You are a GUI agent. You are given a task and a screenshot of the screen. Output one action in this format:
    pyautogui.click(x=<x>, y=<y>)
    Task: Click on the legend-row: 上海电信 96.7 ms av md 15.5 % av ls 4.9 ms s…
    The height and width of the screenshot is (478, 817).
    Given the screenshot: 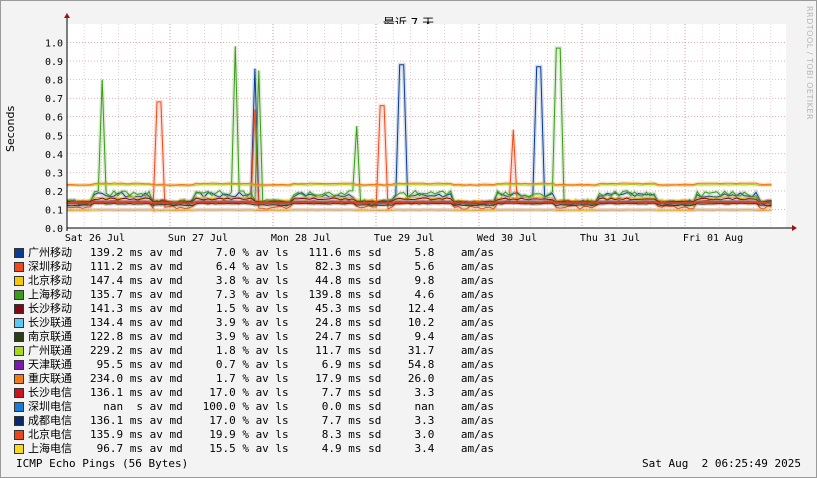 What is the action you would take?
    pyautogui.click(x=254, y=449)
    